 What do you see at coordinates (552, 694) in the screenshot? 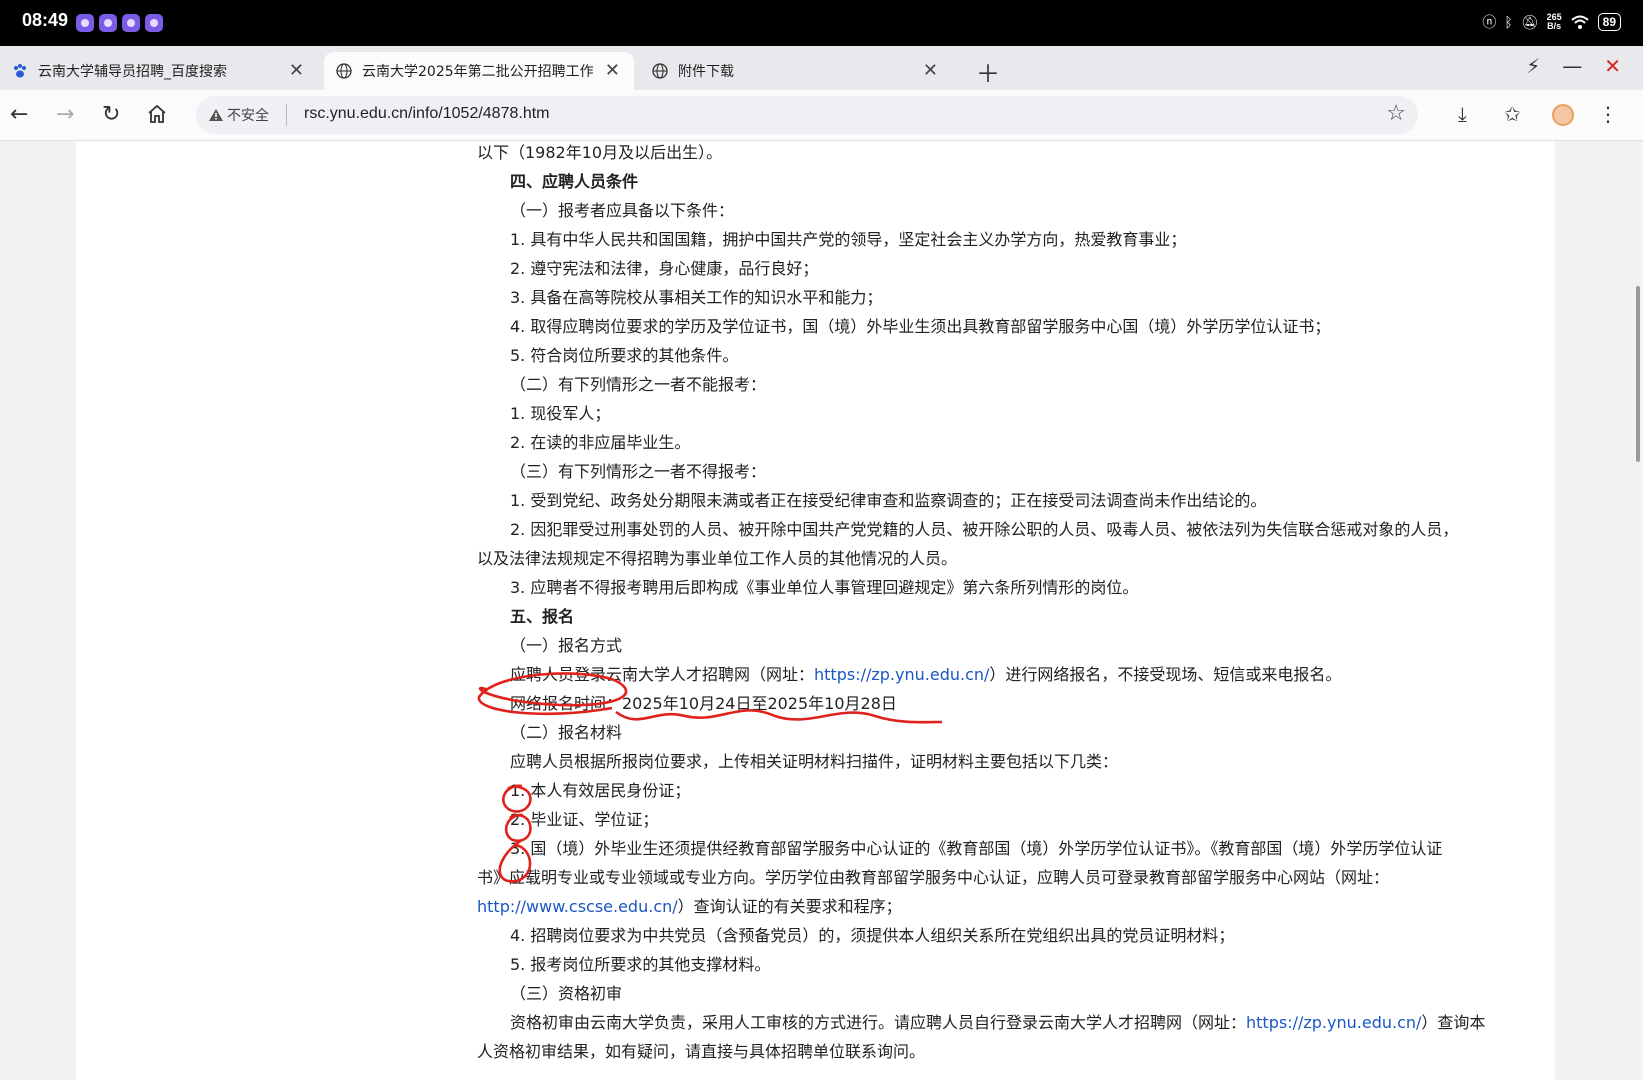
I see `annotation-circle-registration-time` at bounding box center [552, 694].